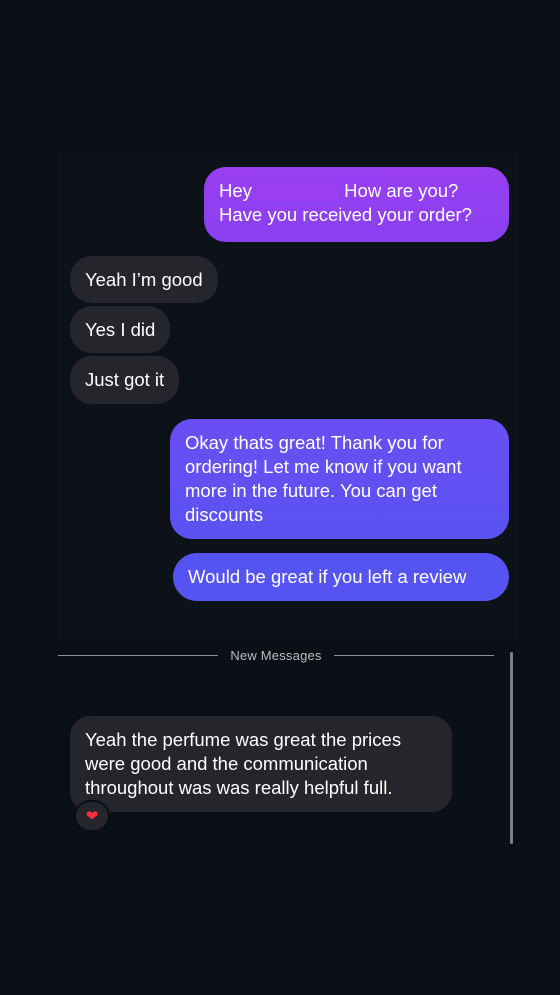 The height and width of the screenshot is (995, 560). I want to click on new-messages-divider: New Messages, so click(276, 655).